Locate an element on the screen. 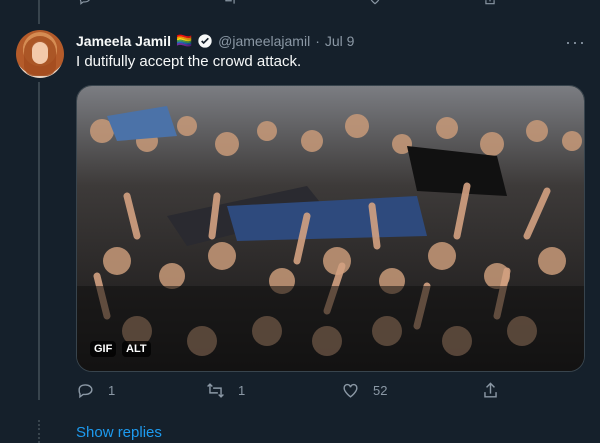 The image size is (600, 443). tweet-header: Jameela Jamil 🏳️‍🌈 @jameelajamil · Jul 9 is located at coordinates (215, 41).